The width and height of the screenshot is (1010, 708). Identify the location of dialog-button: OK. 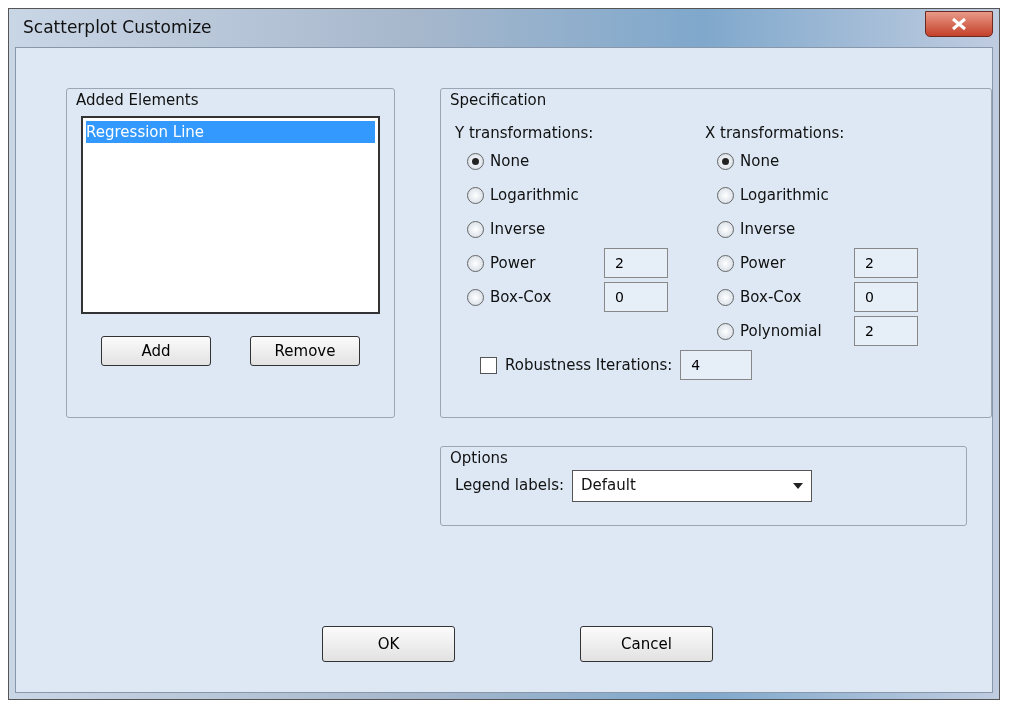
(388, 644).